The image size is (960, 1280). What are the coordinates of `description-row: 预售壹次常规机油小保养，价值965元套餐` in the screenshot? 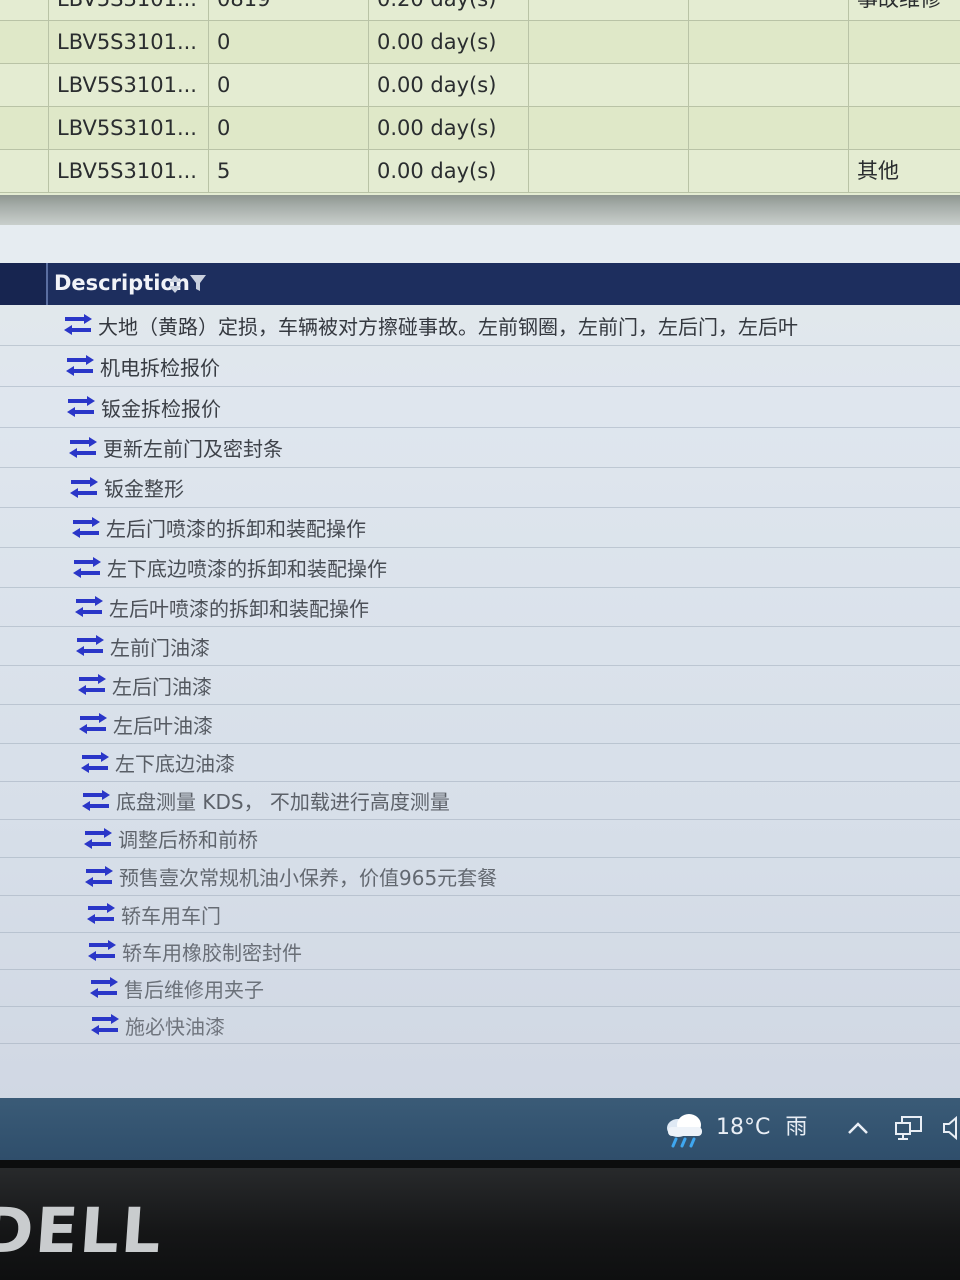 It's located at (480, 877).